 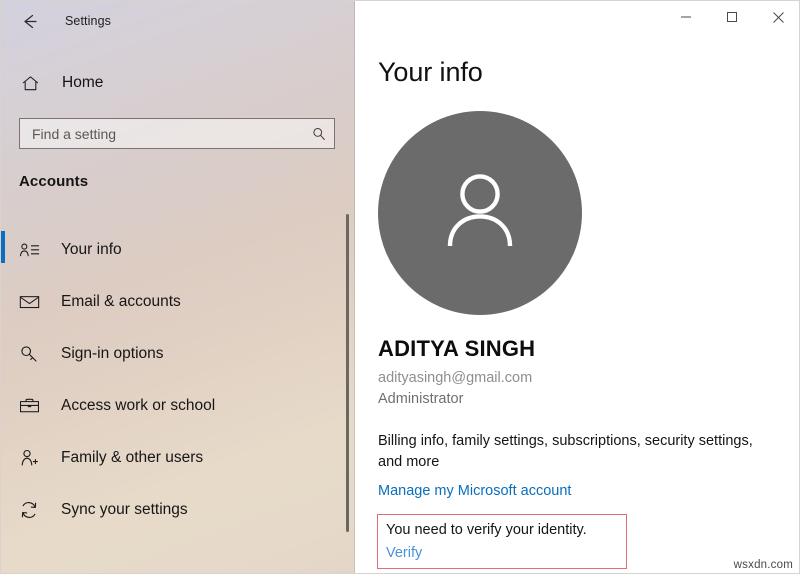 What do you see at coordinates (777, 17) in the screenshot?
I see `close-icon` at bounding box center [777, 17].